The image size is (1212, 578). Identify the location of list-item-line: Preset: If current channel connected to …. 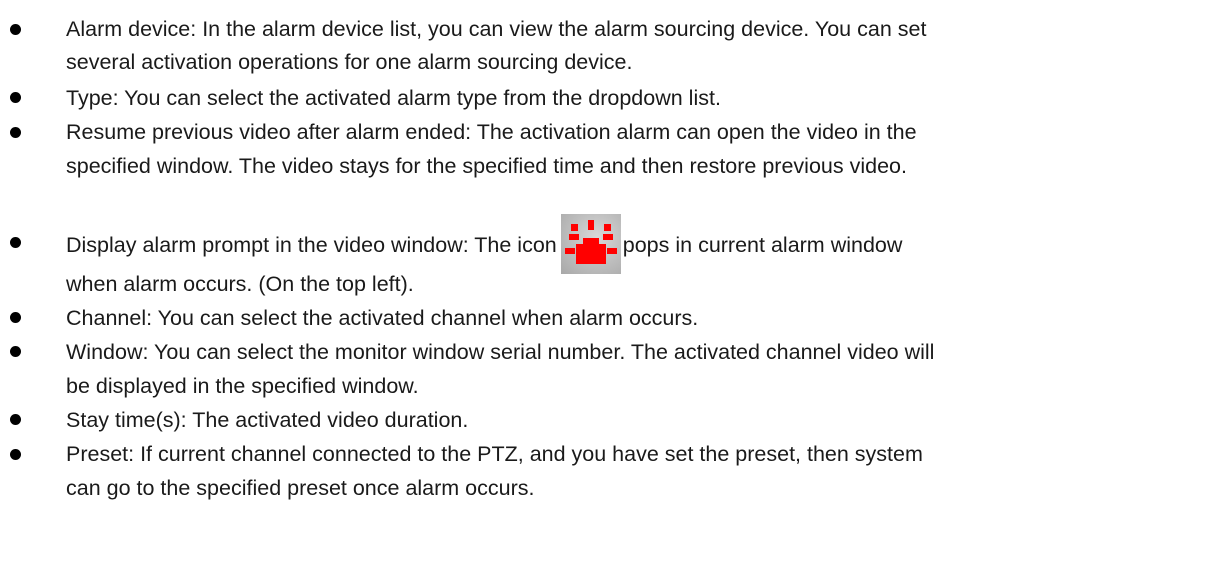
(494, 454).